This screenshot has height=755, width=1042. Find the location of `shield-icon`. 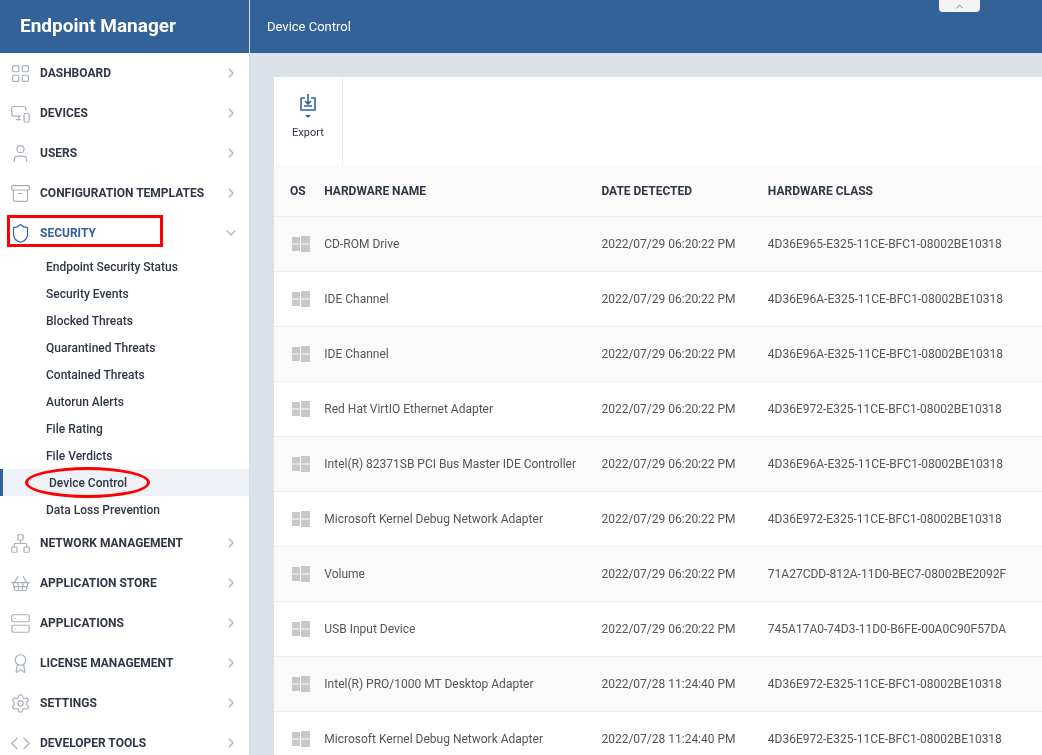

shield-icon is located at coordinates (20, 233).